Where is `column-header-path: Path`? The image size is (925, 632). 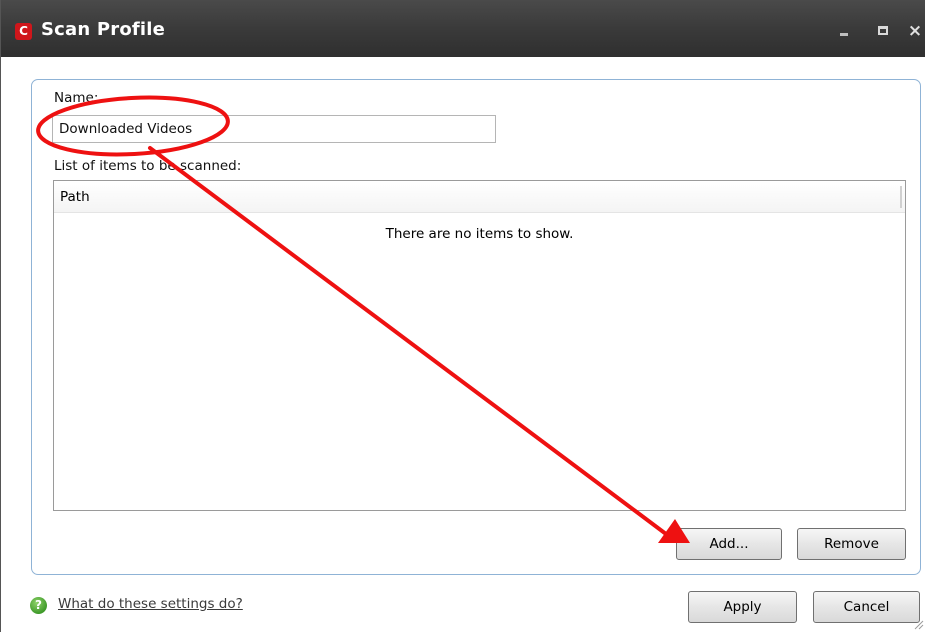
column-header-path: Path is located at coordinates (75, 197).